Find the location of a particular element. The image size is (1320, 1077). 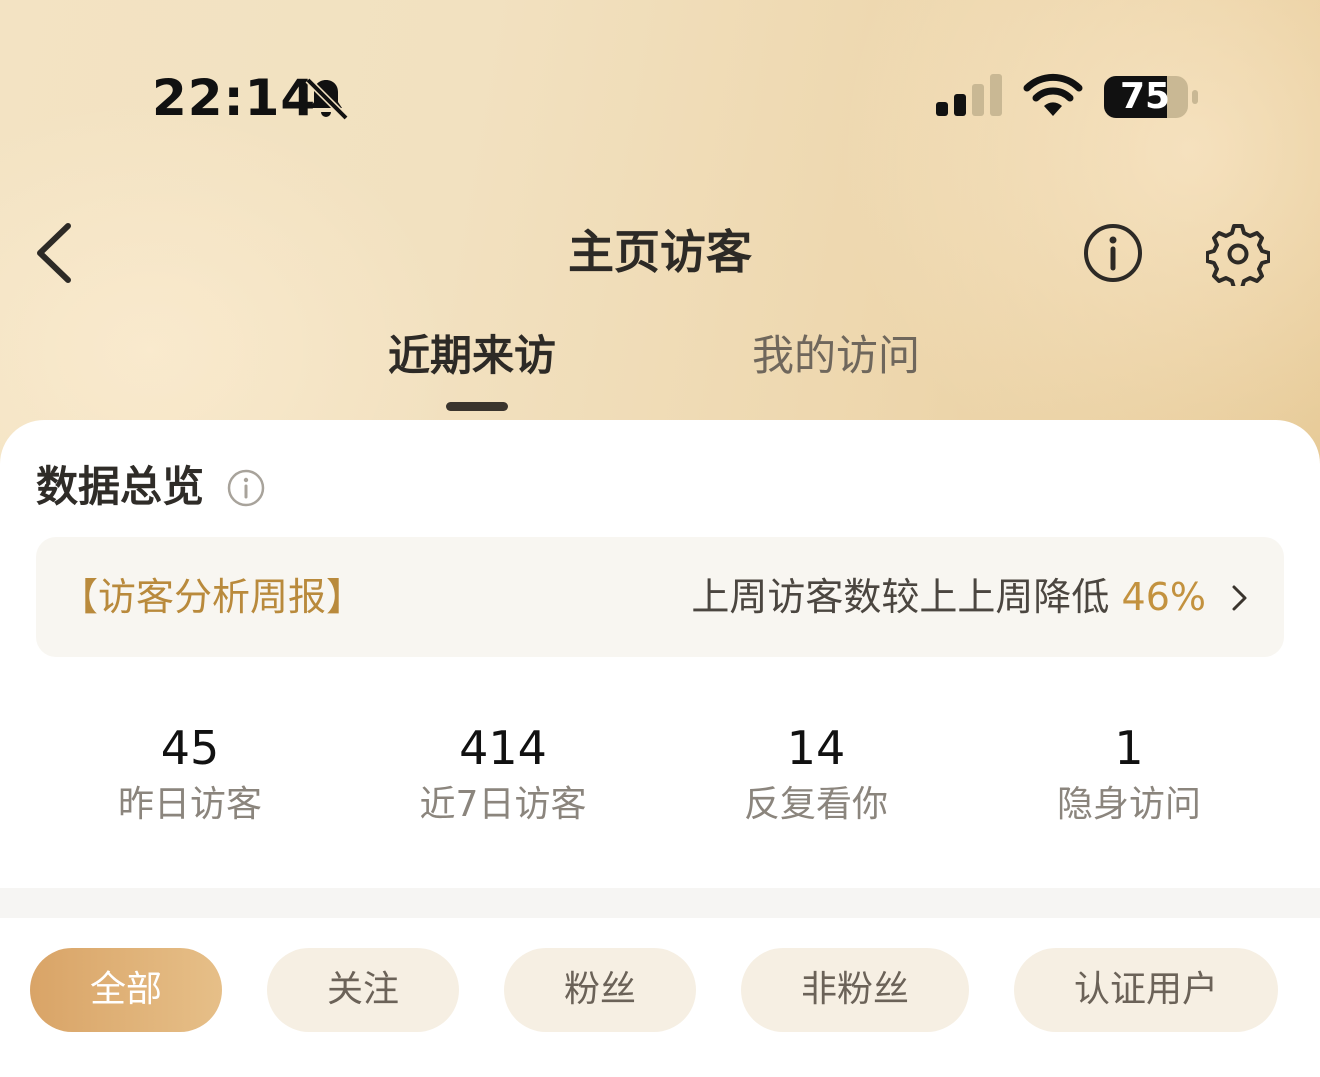

weekly-report-summary: 上周访客数较上上周降低 46% is located at coordinates (948, 597).